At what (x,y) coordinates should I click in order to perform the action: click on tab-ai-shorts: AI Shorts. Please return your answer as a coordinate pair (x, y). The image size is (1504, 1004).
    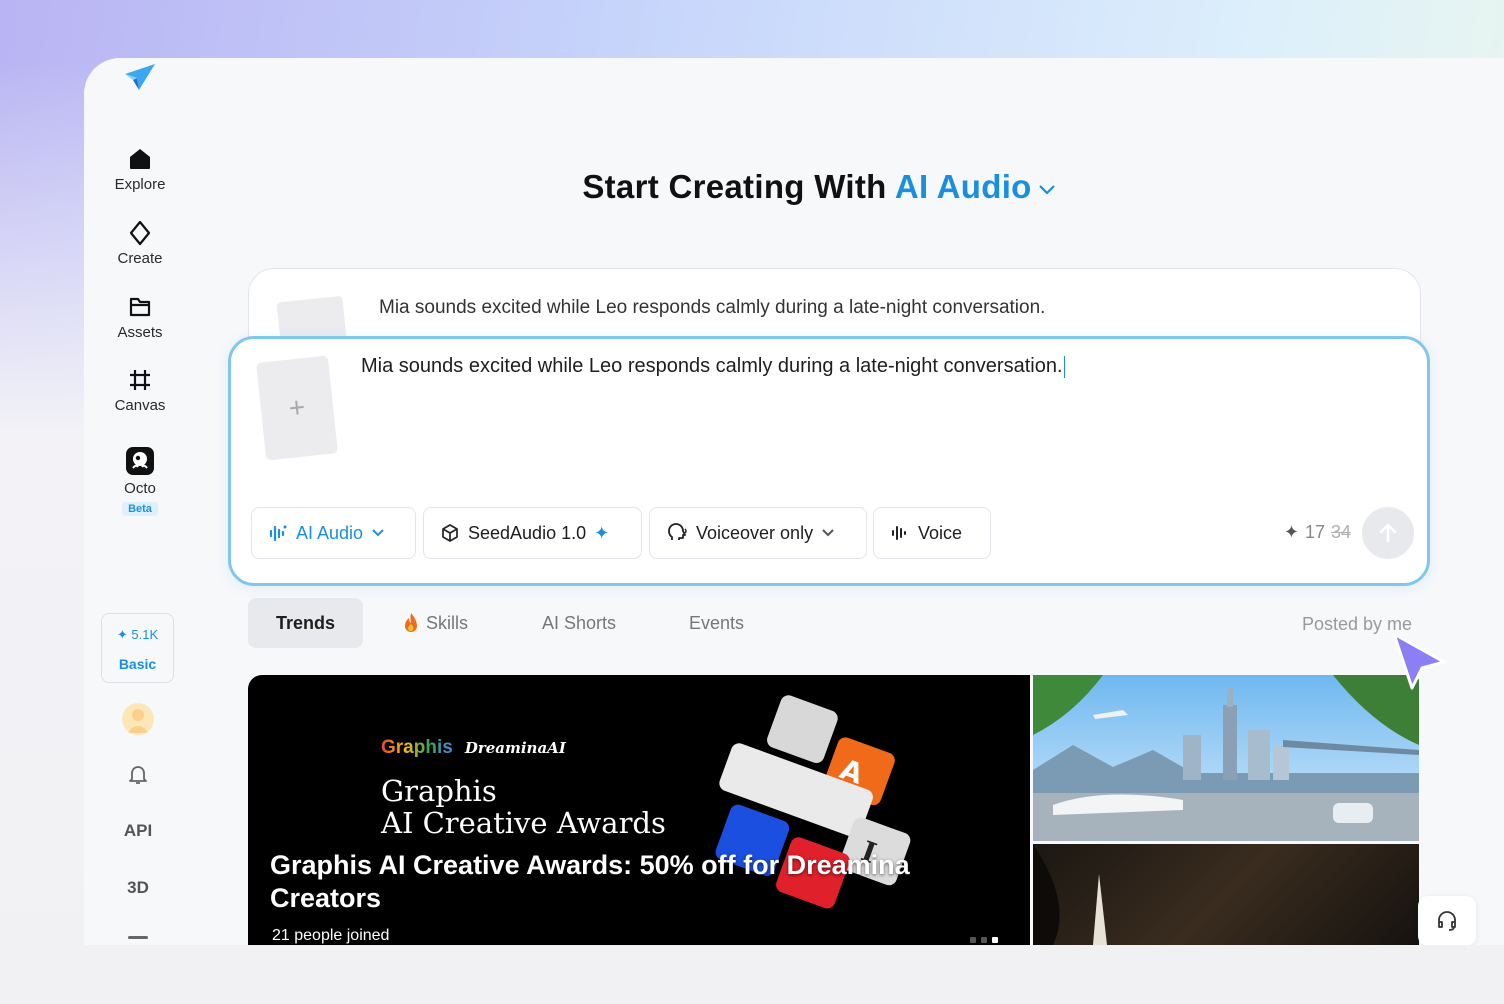
    Looking at the image, I should click on (579, 623).